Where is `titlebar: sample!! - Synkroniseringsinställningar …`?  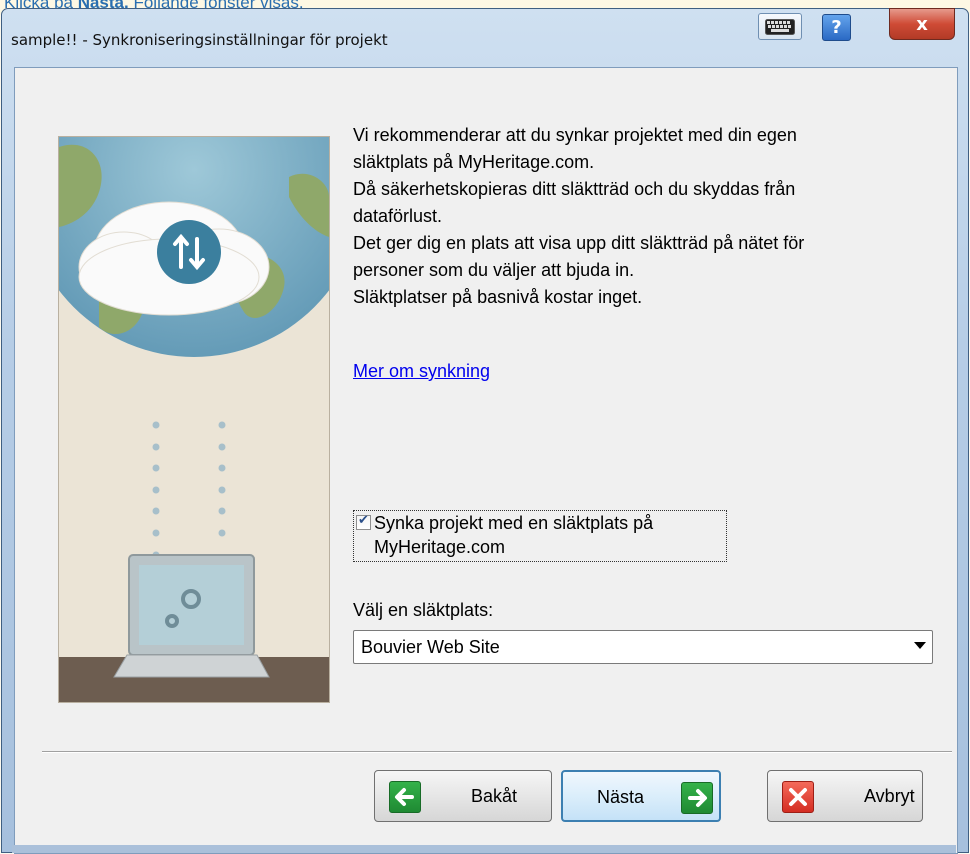 titlebar: sample!! - Synkroniseringsinställningar … is located at coordinates (485, 37).